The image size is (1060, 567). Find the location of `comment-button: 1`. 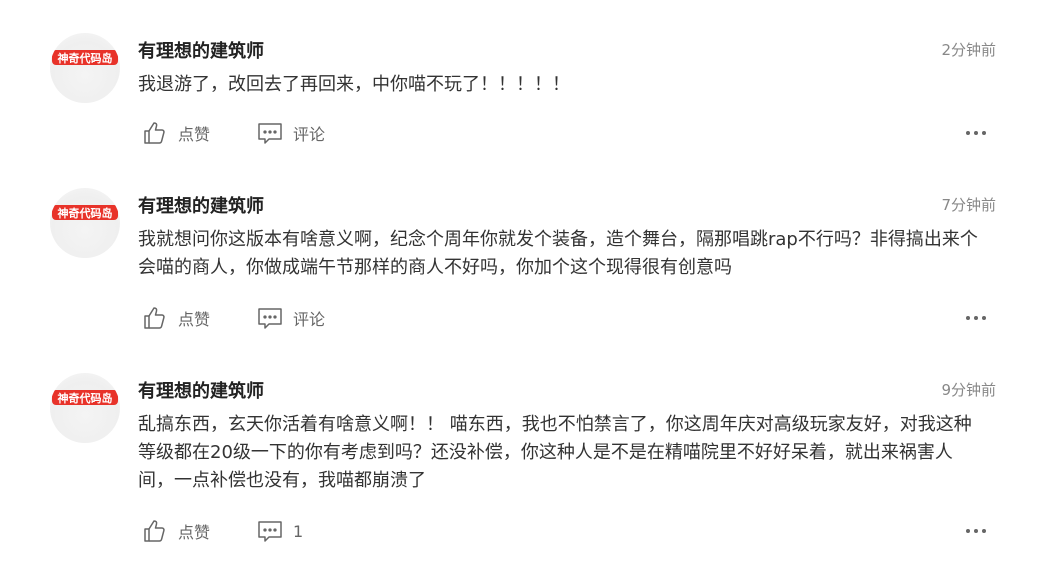

comment-button: 1 is located at coordinates (280, 531).